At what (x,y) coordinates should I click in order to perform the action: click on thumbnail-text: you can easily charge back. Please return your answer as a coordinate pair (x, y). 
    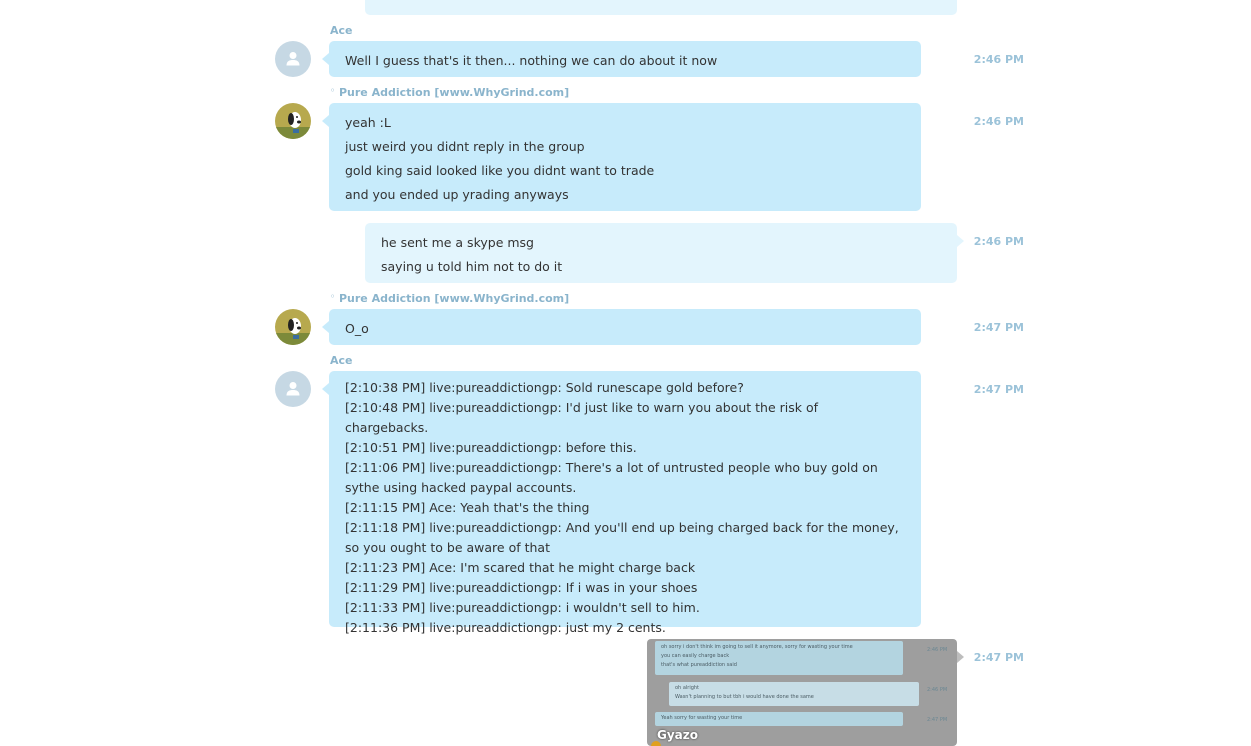
    Looking at the image, I should click on (695, 656).